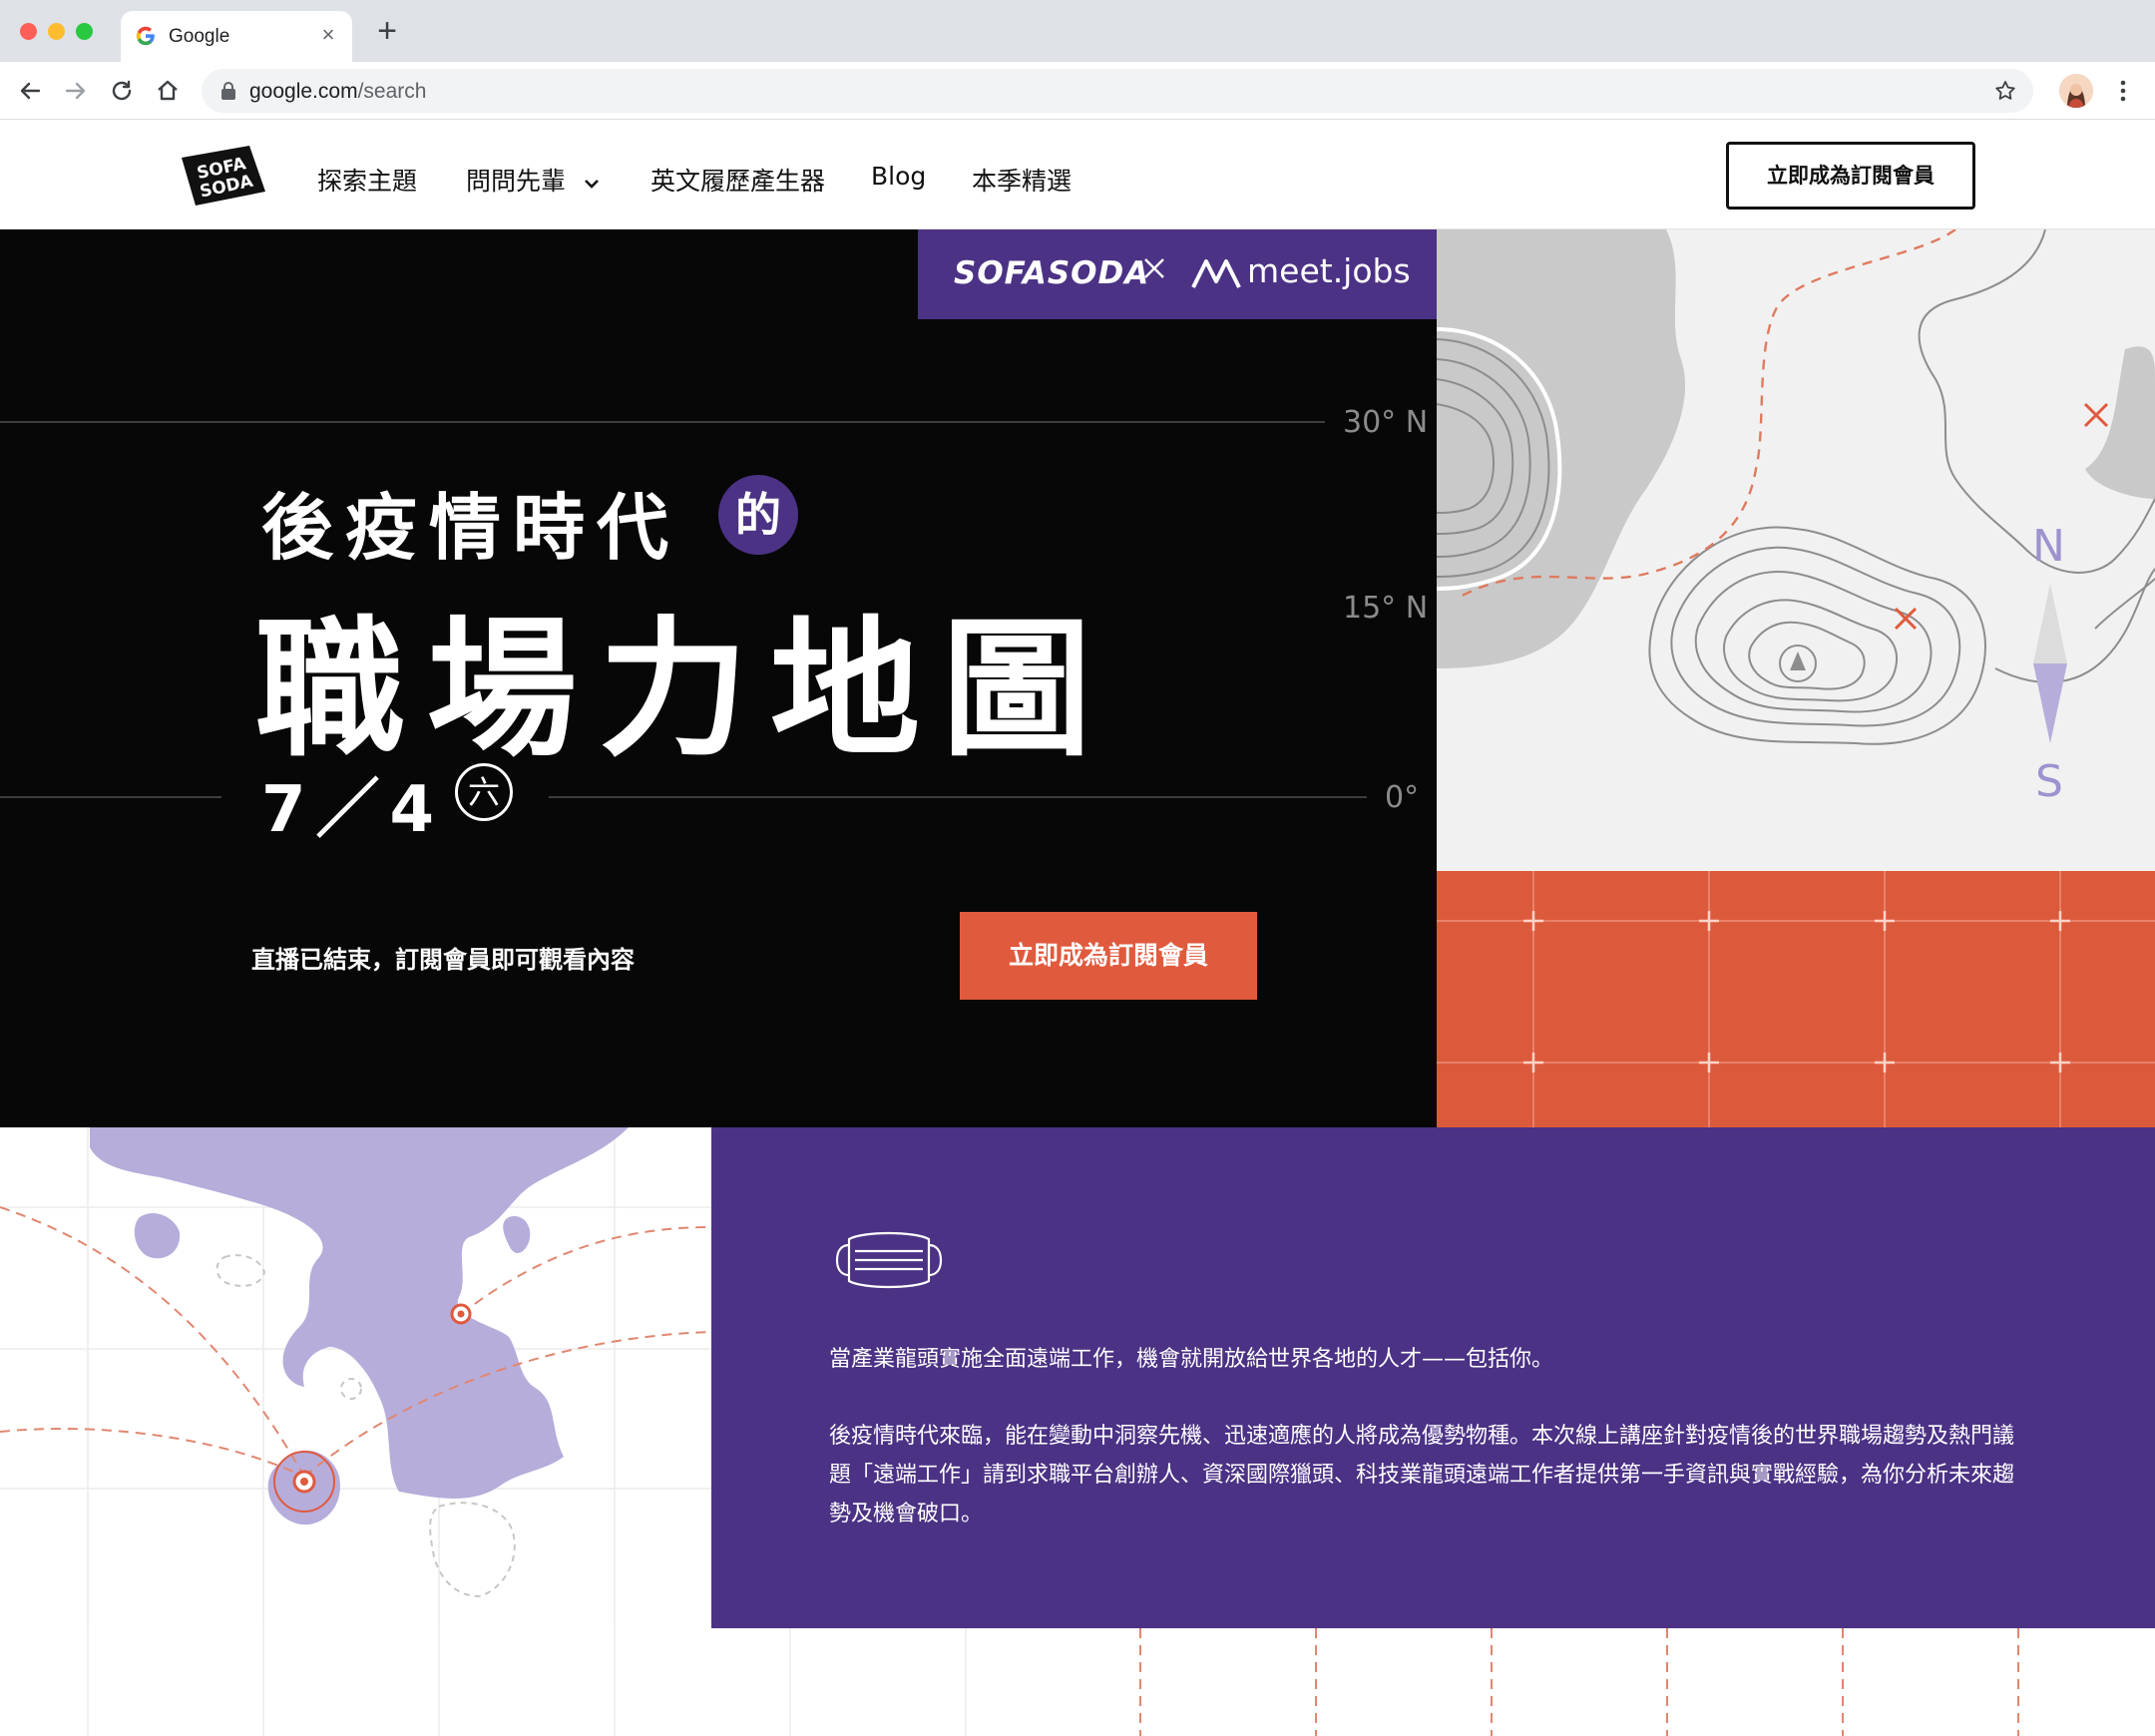  What do you see at coordinates (1077, 31) in the screenshot?
I see `browser-tab-strip: Google × +` at bounding box center [1077, 31].